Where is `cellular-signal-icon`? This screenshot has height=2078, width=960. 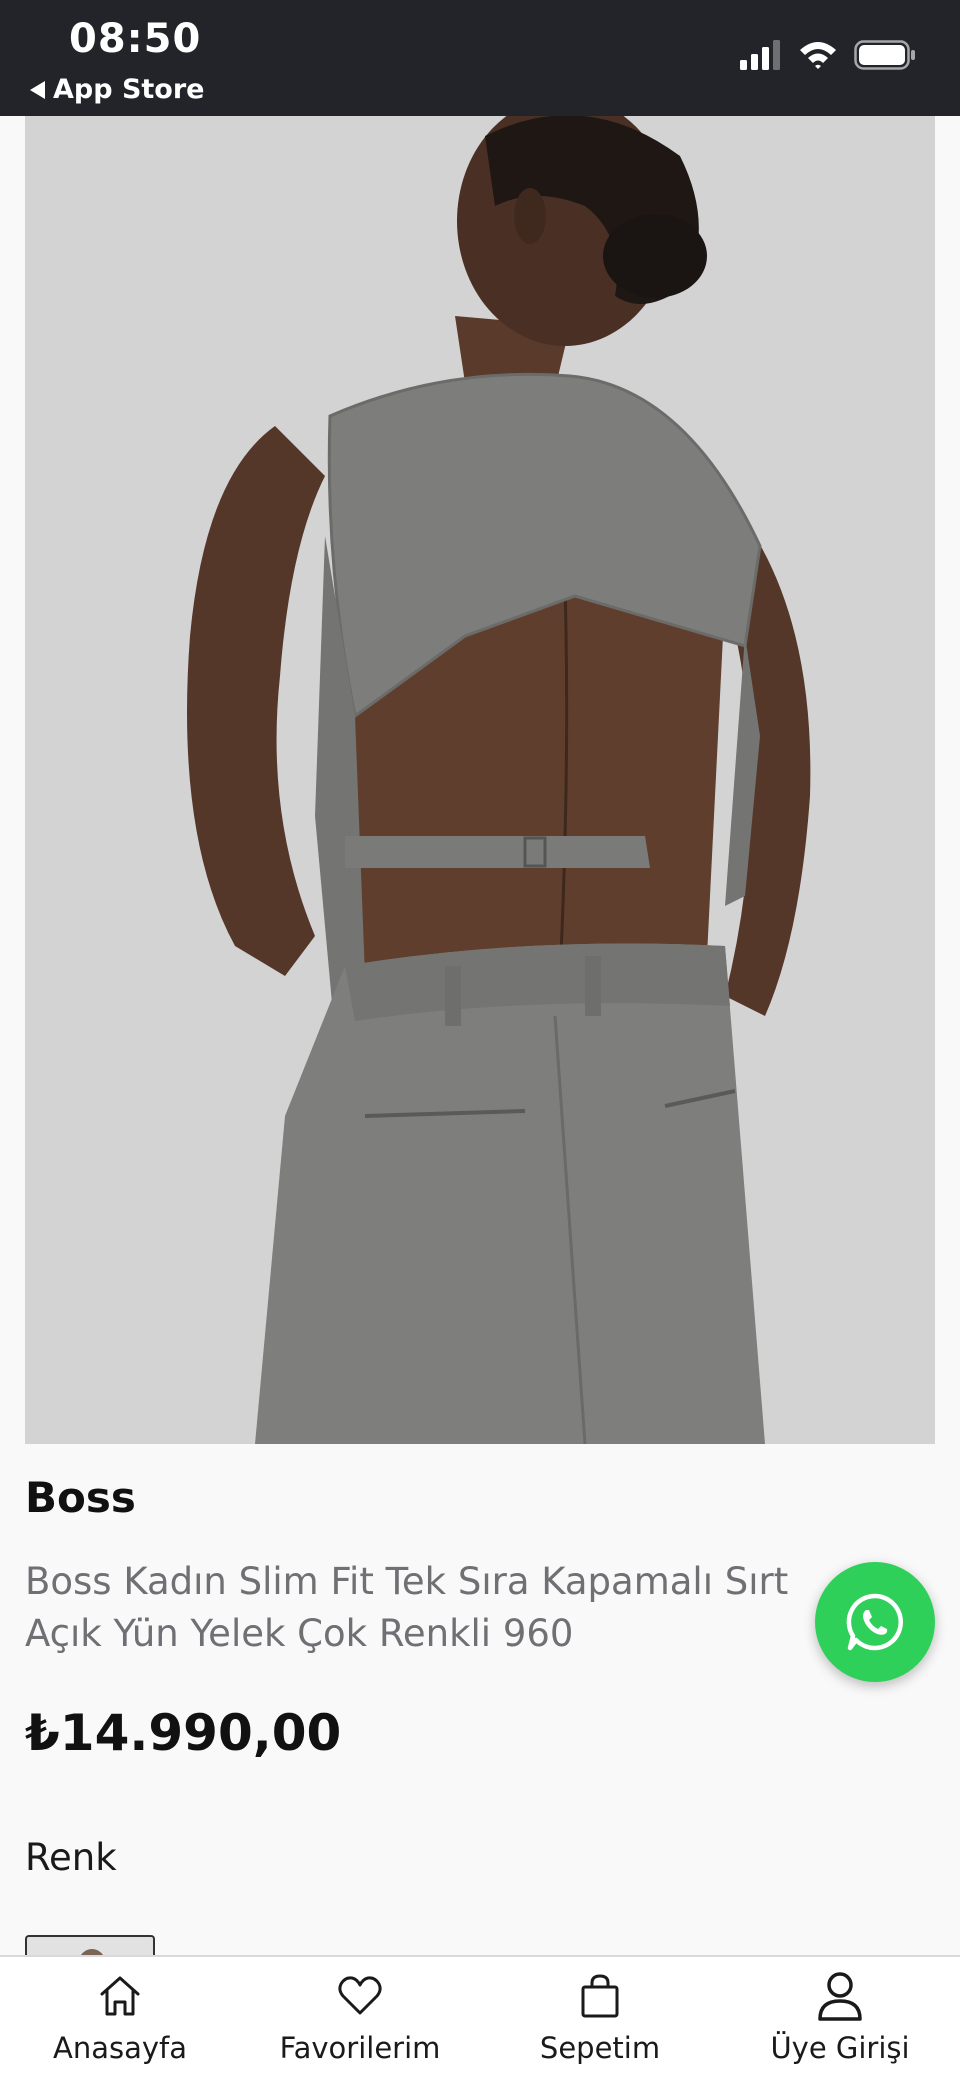
cellular-signal-icon is located at coordinates (760, 55).